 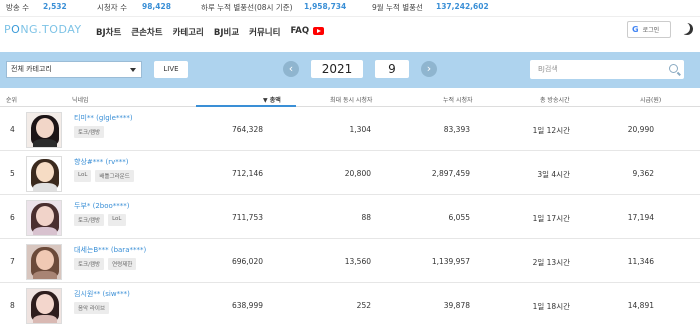 I want to click on nickname-link: 두부* (2boo****), so click(x=102, y=206).